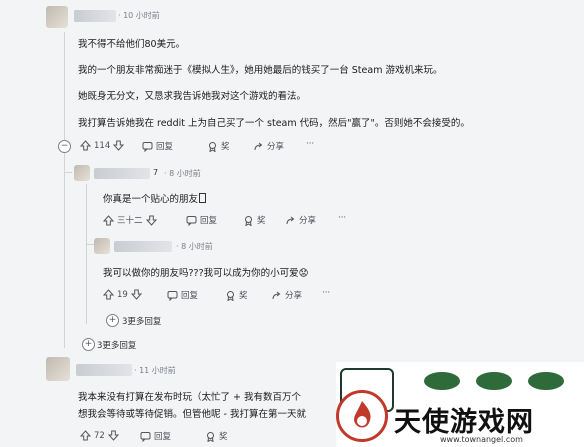  What do you see at coordinates (64, 190) in the screenshot?
I see `thread-line-main` at bounding box center [64, 190].